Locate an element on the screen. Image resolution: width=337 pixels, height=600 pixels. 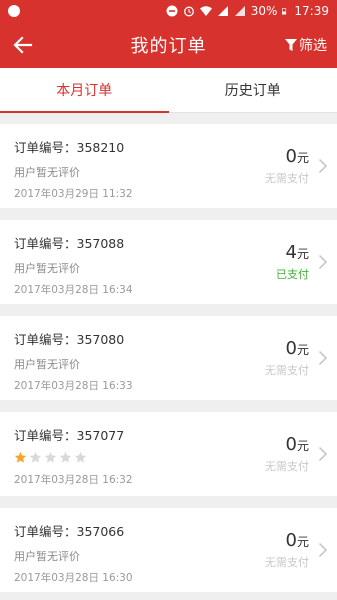
order-date: 2017年03月28日 16:30 is located at coordinates (73, 578).